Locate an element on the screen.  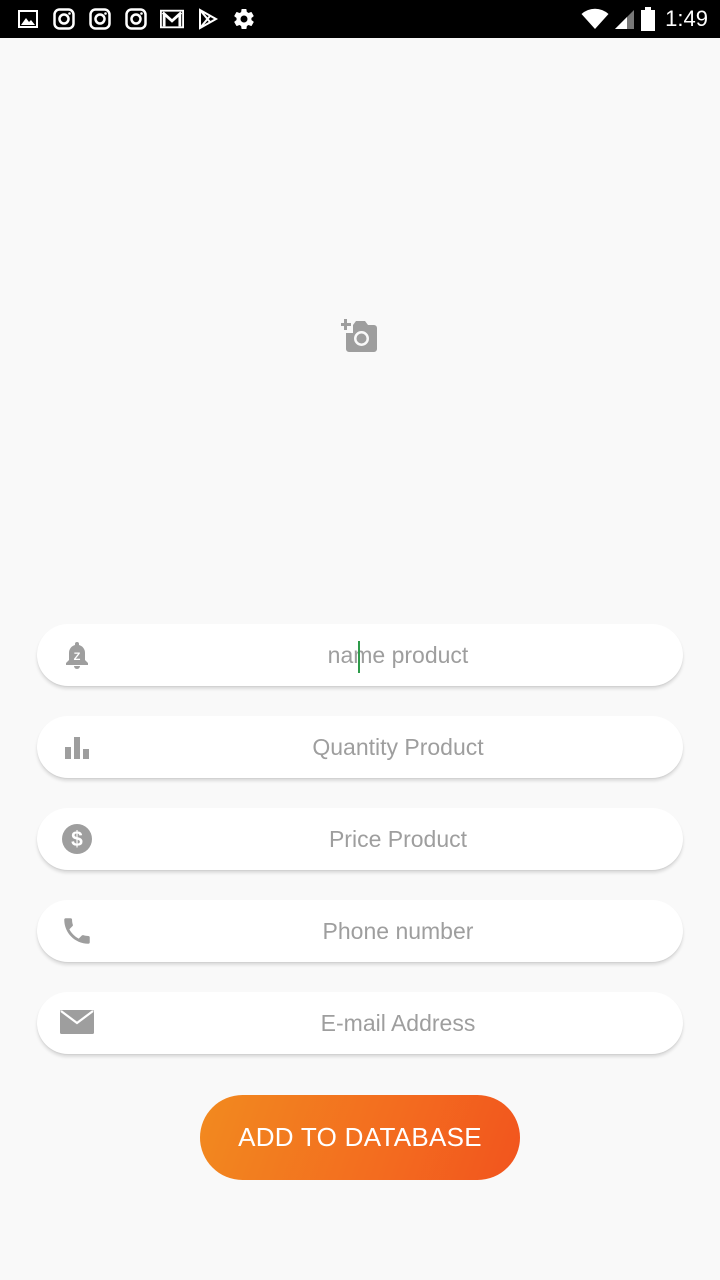
price-product-input is located at coordinates (360, 839).